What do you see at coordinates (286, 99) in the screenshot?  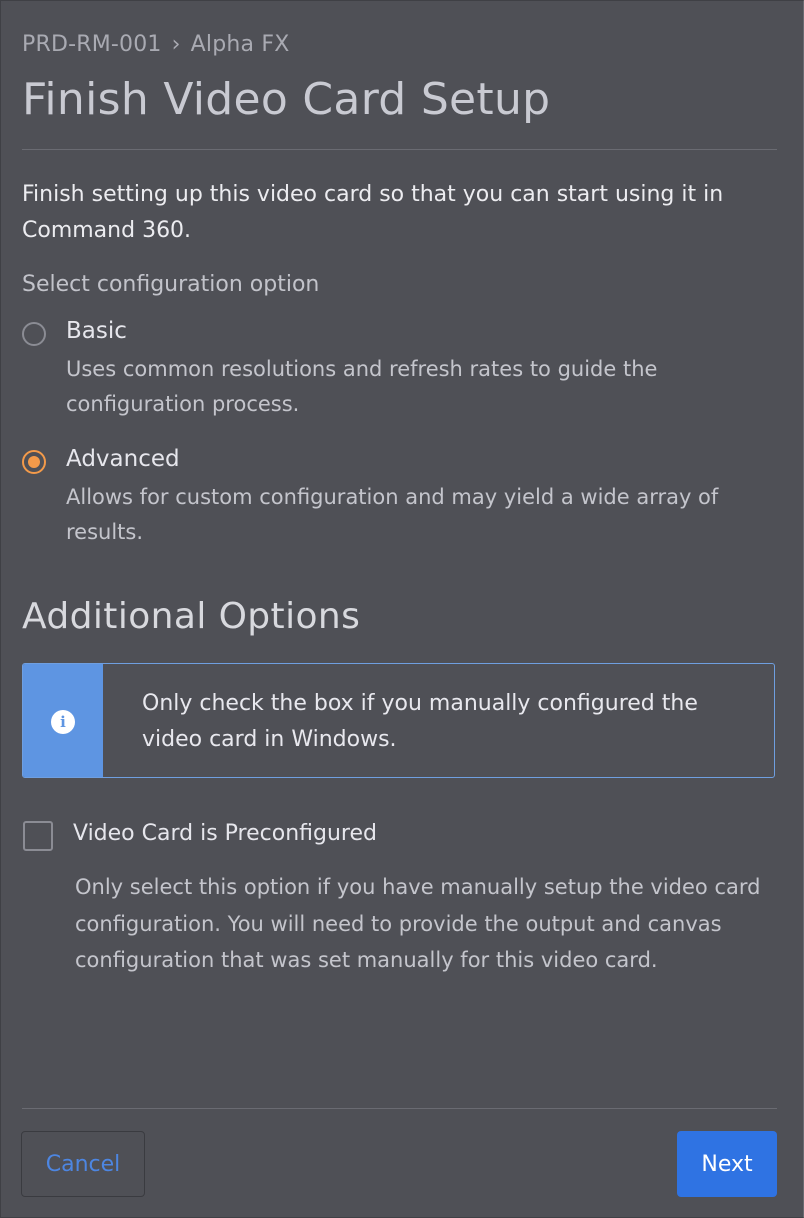 I see `page-title: Finish Video Card Setup` at bounding box center [286, 99].